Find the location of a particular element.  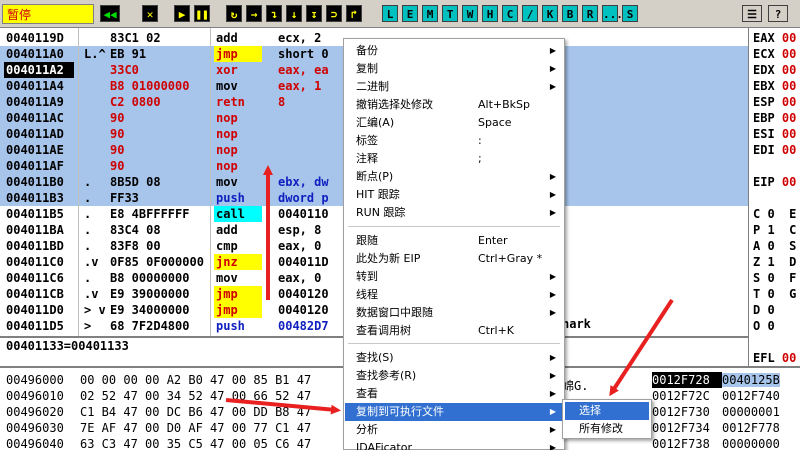

memory-window-button: M is located at coordinates (430, 13).